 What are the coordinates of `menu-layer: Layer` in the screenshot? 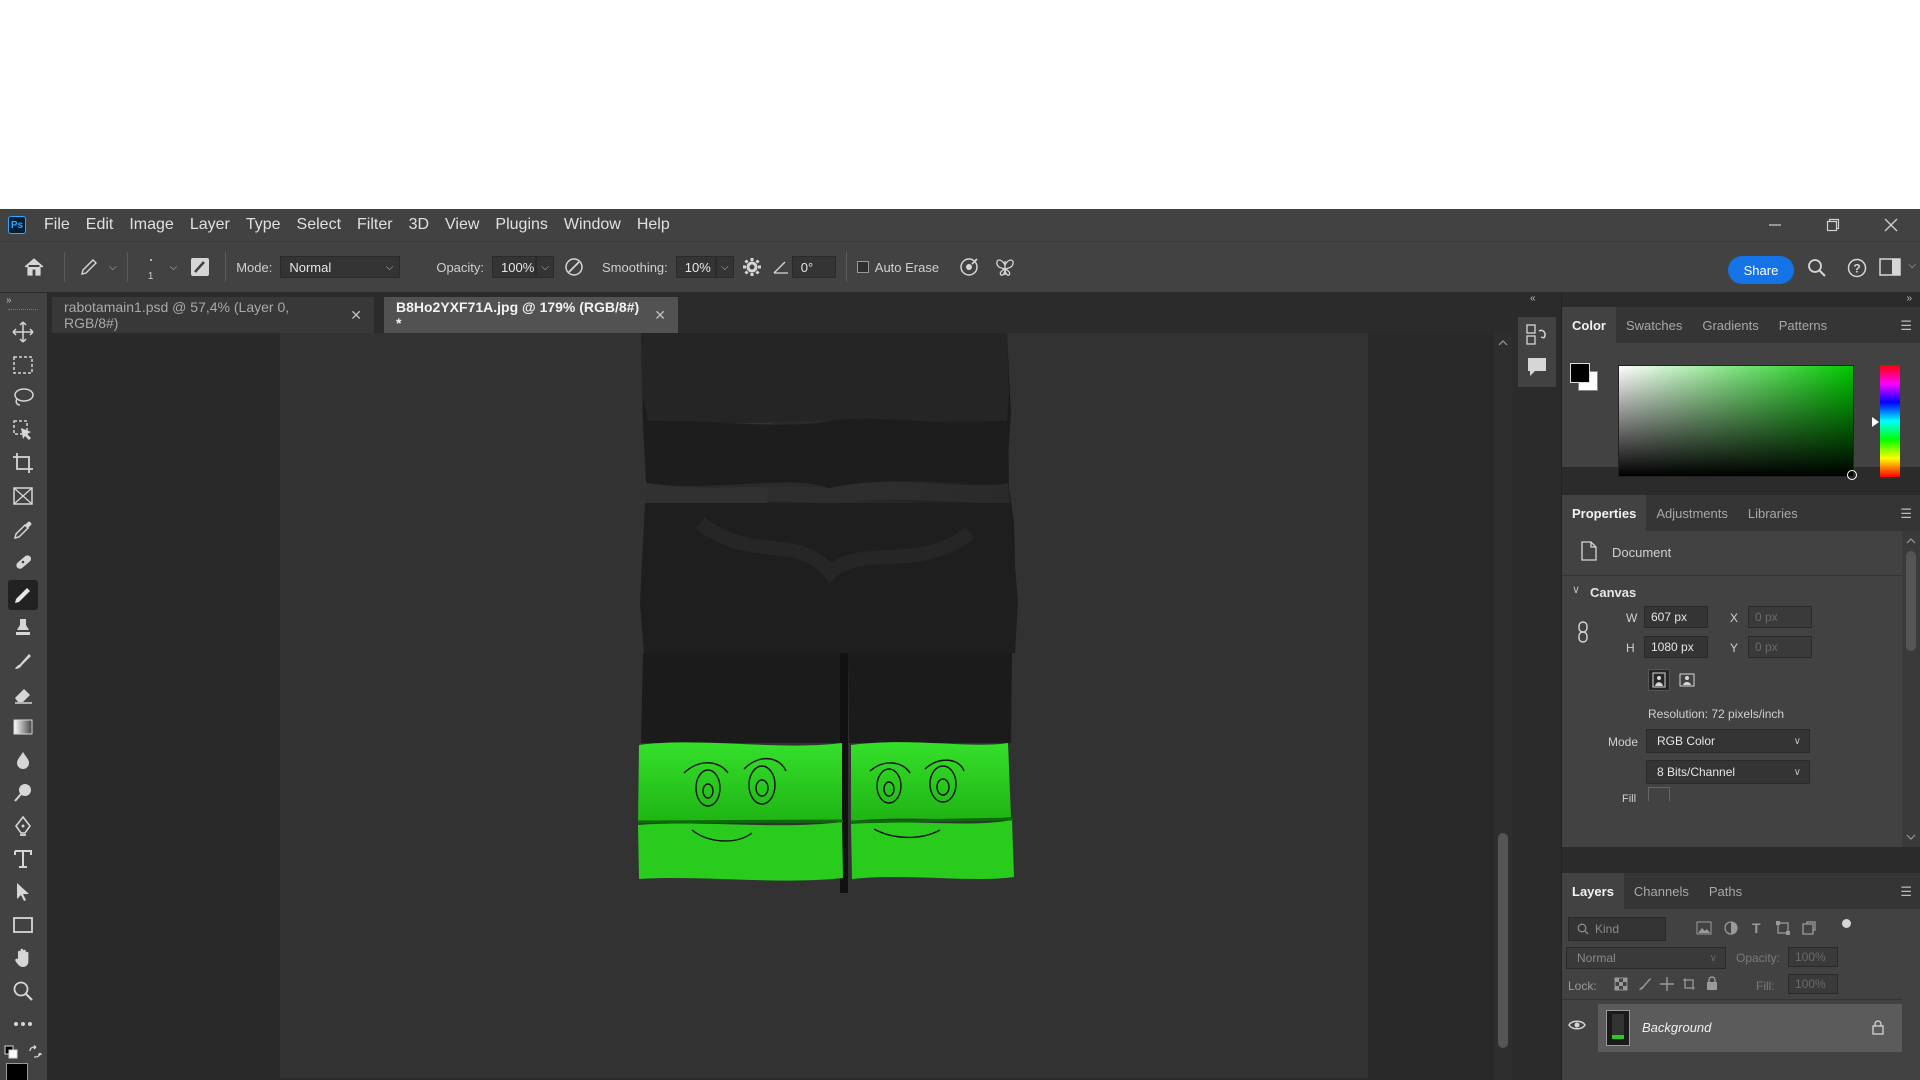 It's located at (210, 225).